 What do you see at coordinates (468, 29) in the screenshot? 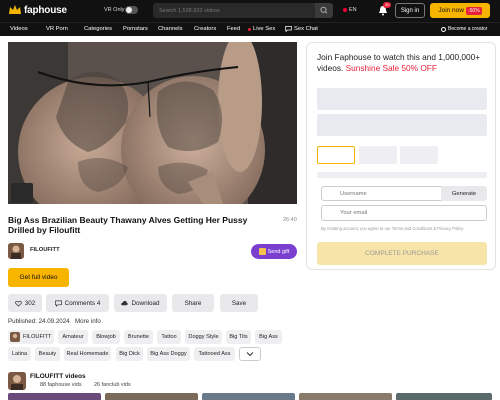
I see `become-creator-label: Become a creator` at bounding box center [468, 29].